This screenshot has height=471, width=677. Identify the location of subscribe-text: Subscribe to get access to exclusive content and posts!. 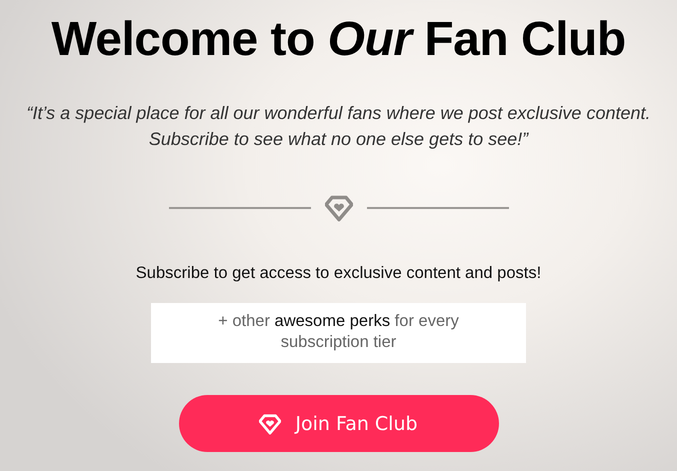
(339, 273).